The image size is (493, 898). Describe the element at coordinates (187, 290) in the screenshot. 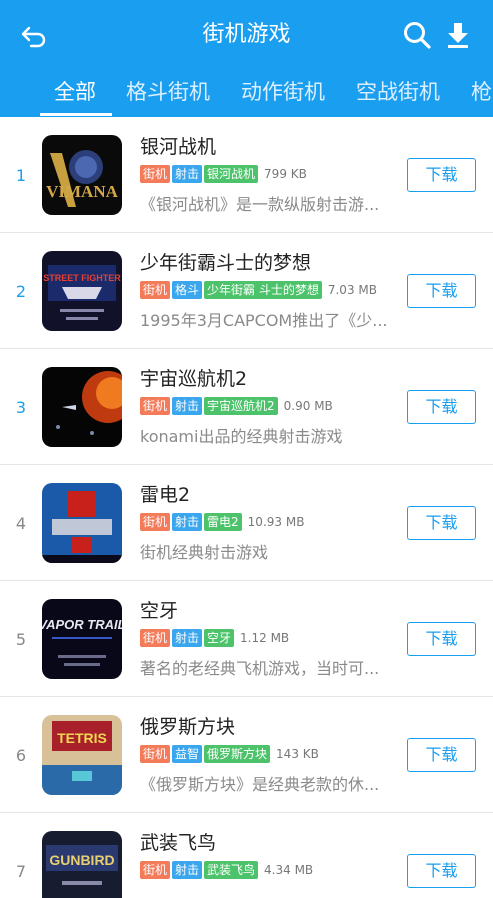

I see `genre-tag: 格斗` at that location.